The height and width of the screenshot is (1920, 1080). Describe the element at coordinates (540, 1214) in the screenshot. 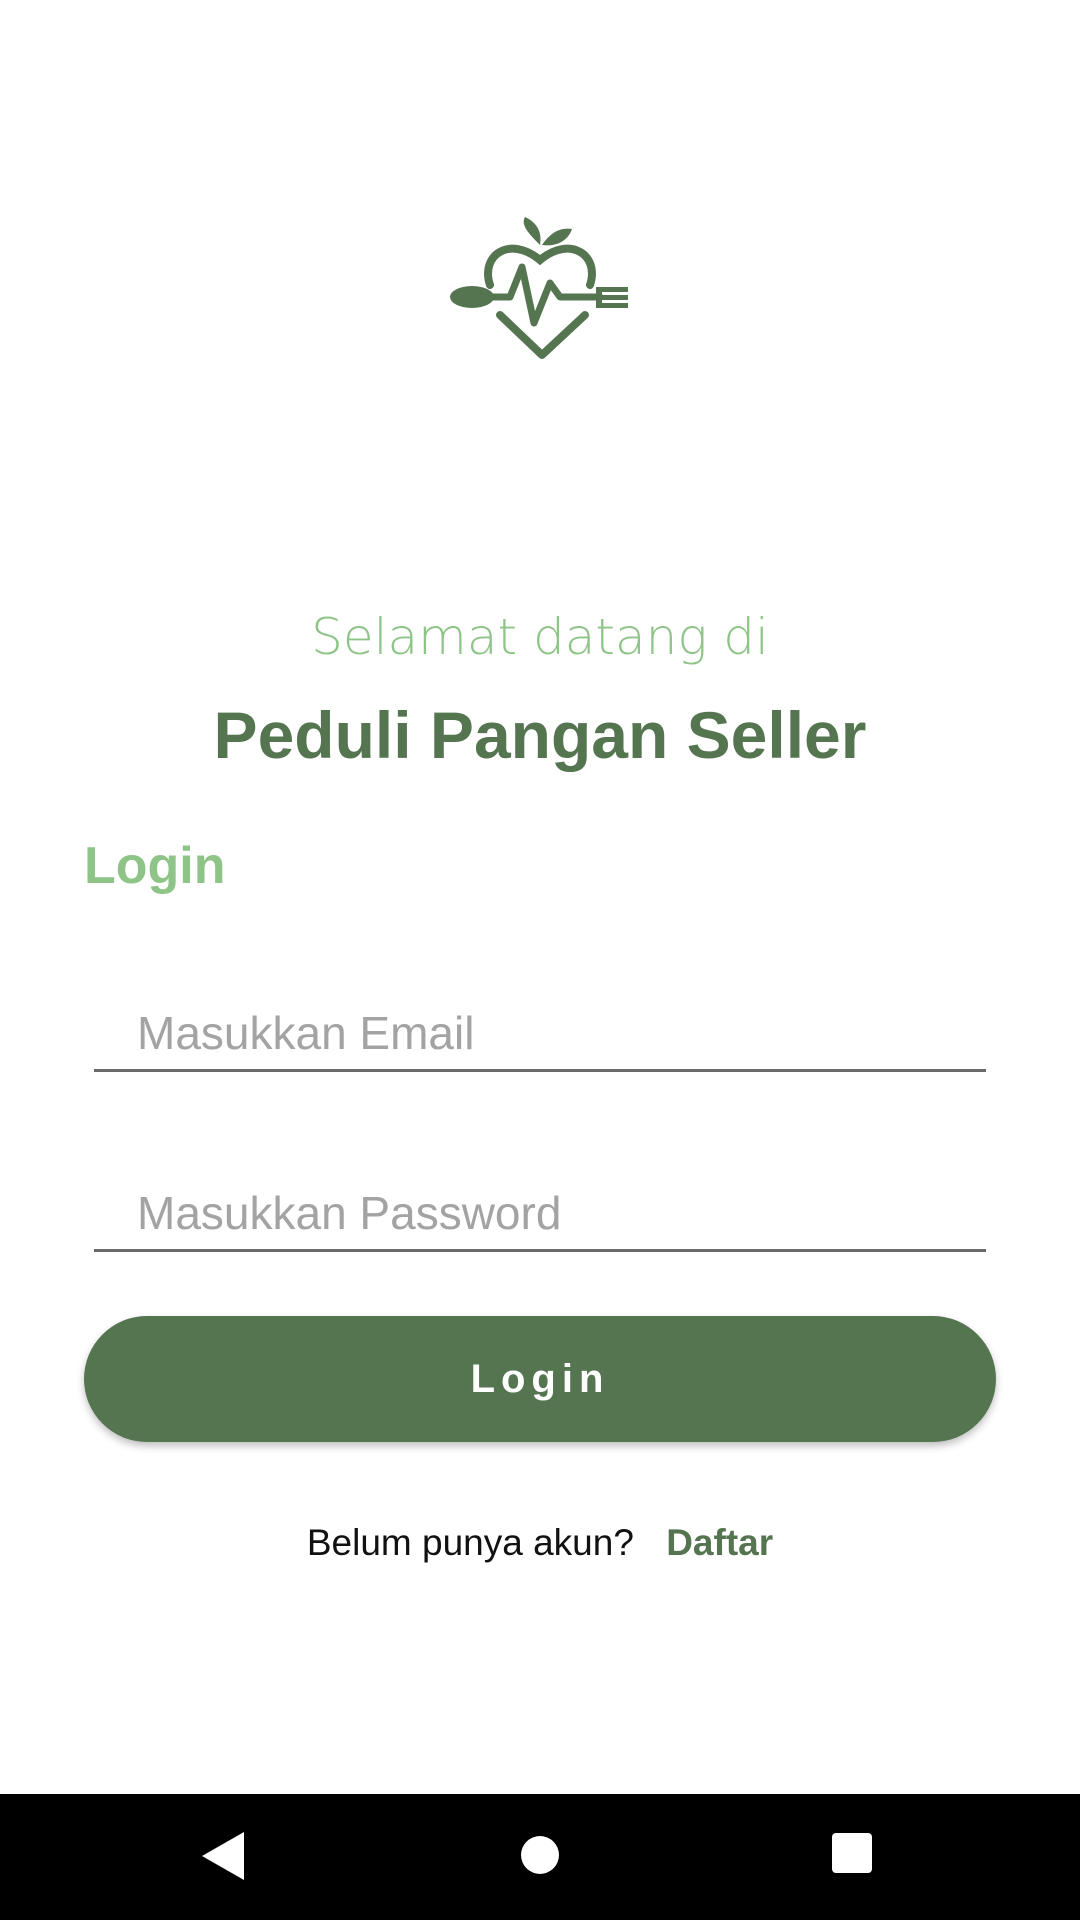

I see `password-field` at that location.